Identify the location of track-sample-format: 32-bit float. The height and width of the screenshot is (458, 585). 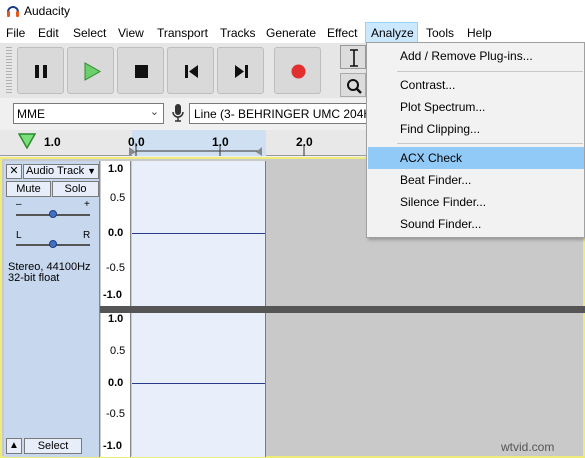
(34, 278).